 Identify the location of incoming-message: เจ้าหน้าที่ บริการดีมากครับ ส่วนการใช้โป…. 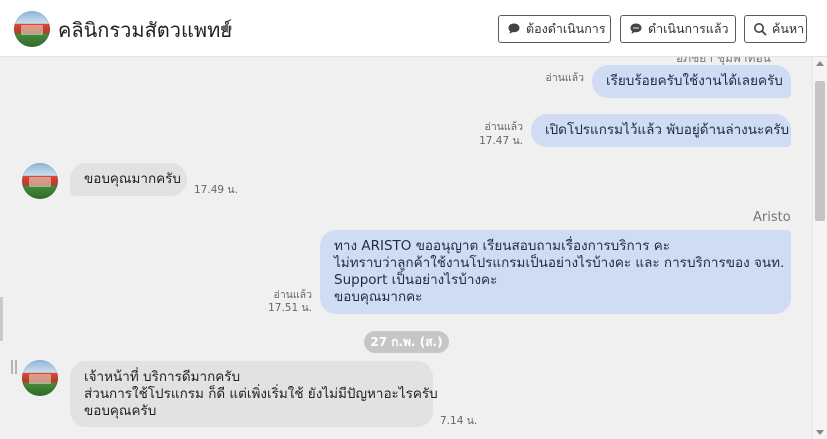
(254, 394).